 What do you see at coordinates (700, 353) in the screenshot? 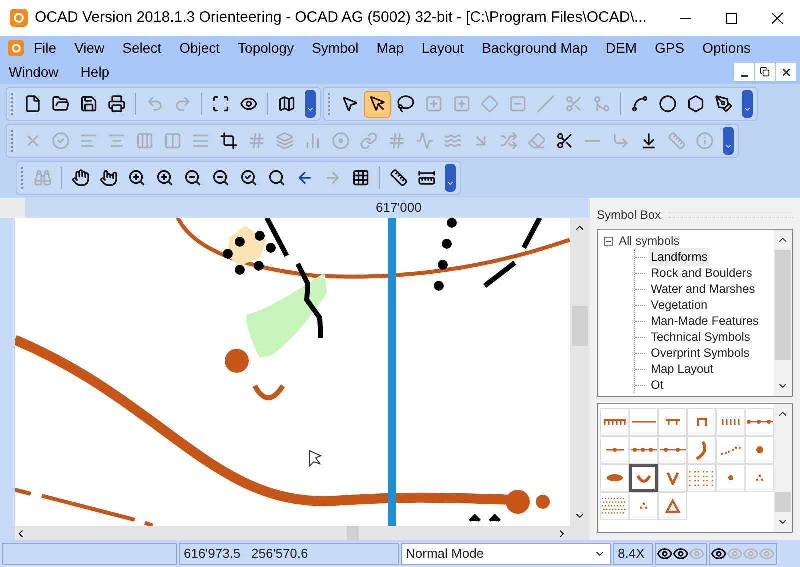
I see `tree-item: Overprint Symbols` at bounding box center [700, 353].